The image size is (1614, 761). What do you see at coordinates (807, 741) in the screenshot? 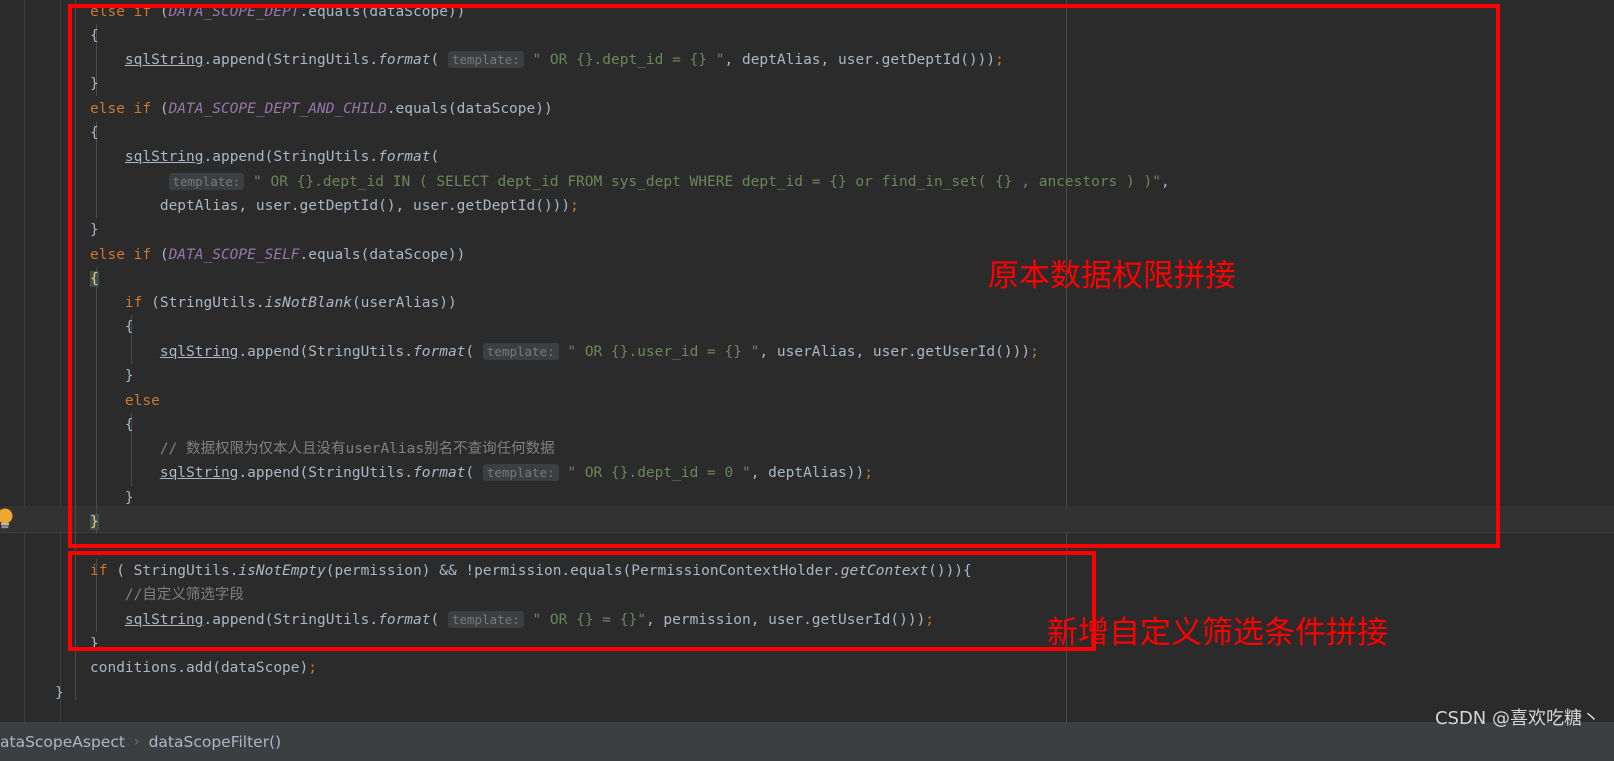
I see `breadcrumb: ataScopeAspect › dataScopeFilter()` at bounding box center [807, 741].